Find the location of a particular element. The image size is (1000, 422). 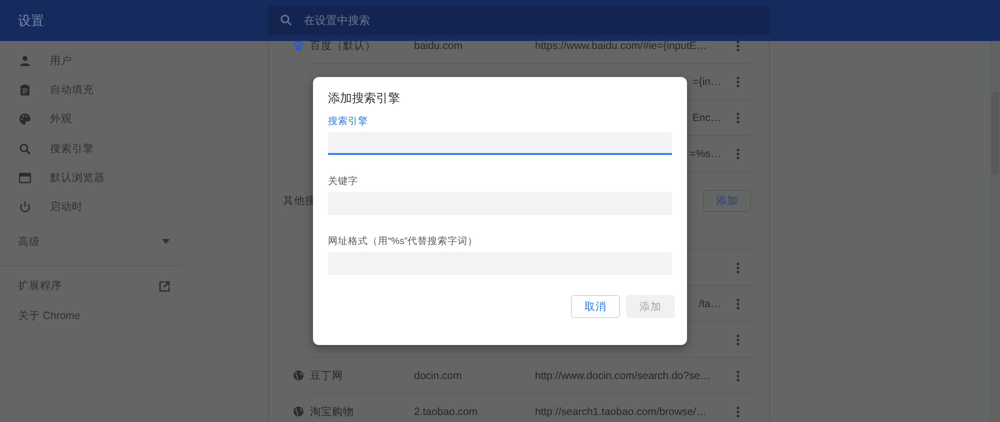

engine-name: 百度（默认） is located at coordinates (343, 45).